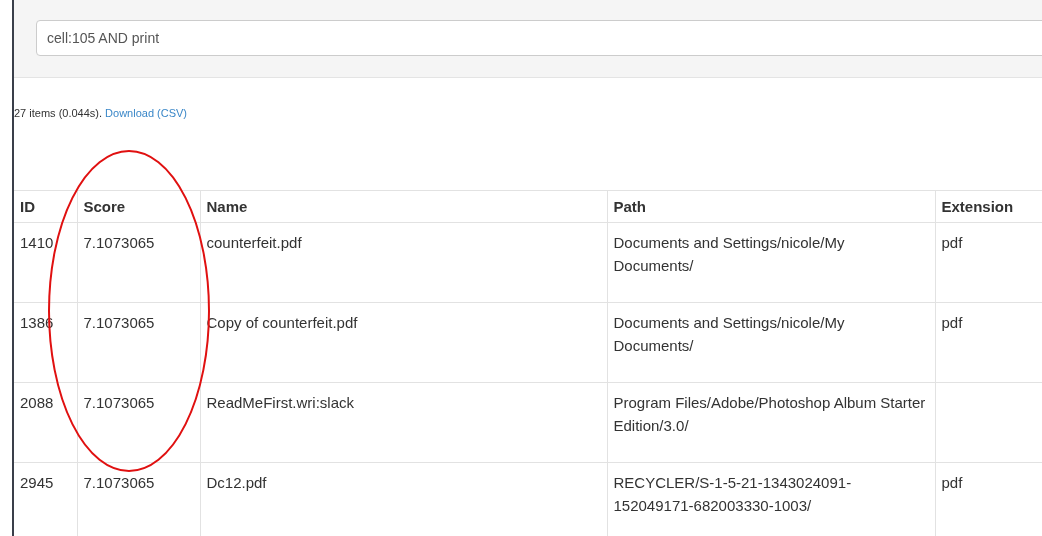 This screenshot has height=536, width=1042. Describe the element at coordinates (771, 206) in the screenshot. I see `column-header: Path` at that location.